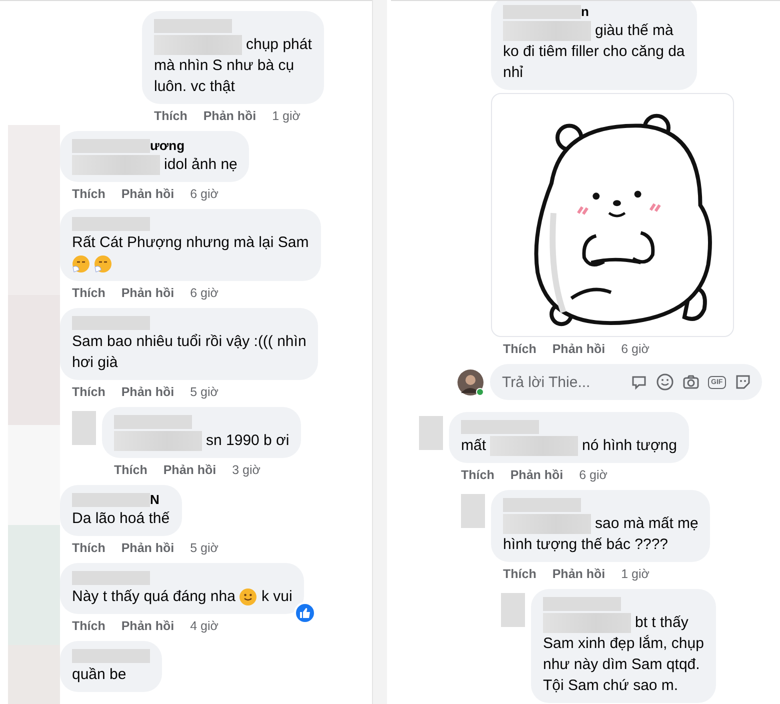 The width and height of the screenshot is (780, 704). What do you see at coordinates (155, 500) in the screenshot?
I see `commenter-name: N` at bounding box center [155, 500].